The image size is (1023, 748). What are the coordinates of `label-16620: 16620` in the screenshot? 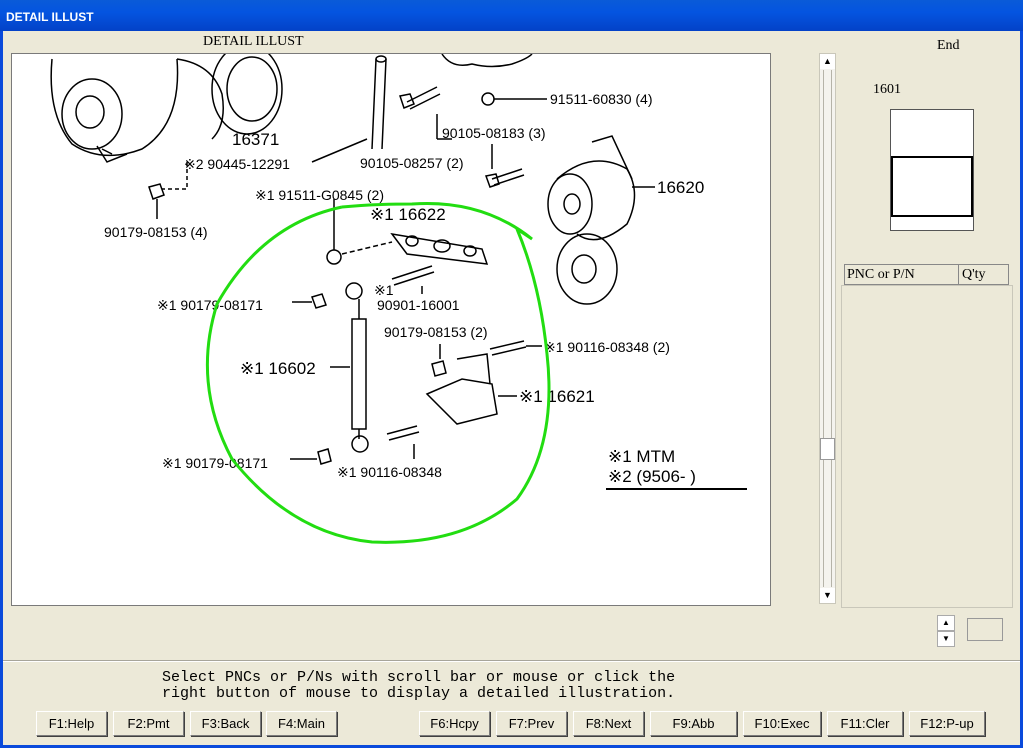 It's located at (680, 187).